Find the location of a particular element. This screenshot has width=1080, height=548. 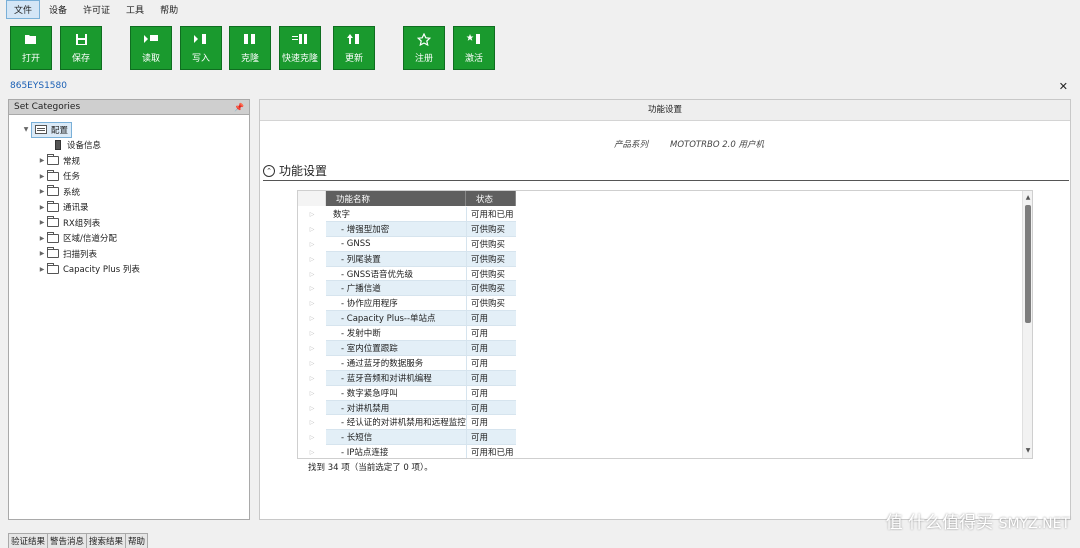

table-row: ▷ - IP站点连接 可用和已用 is located at coordinates (407, 451).